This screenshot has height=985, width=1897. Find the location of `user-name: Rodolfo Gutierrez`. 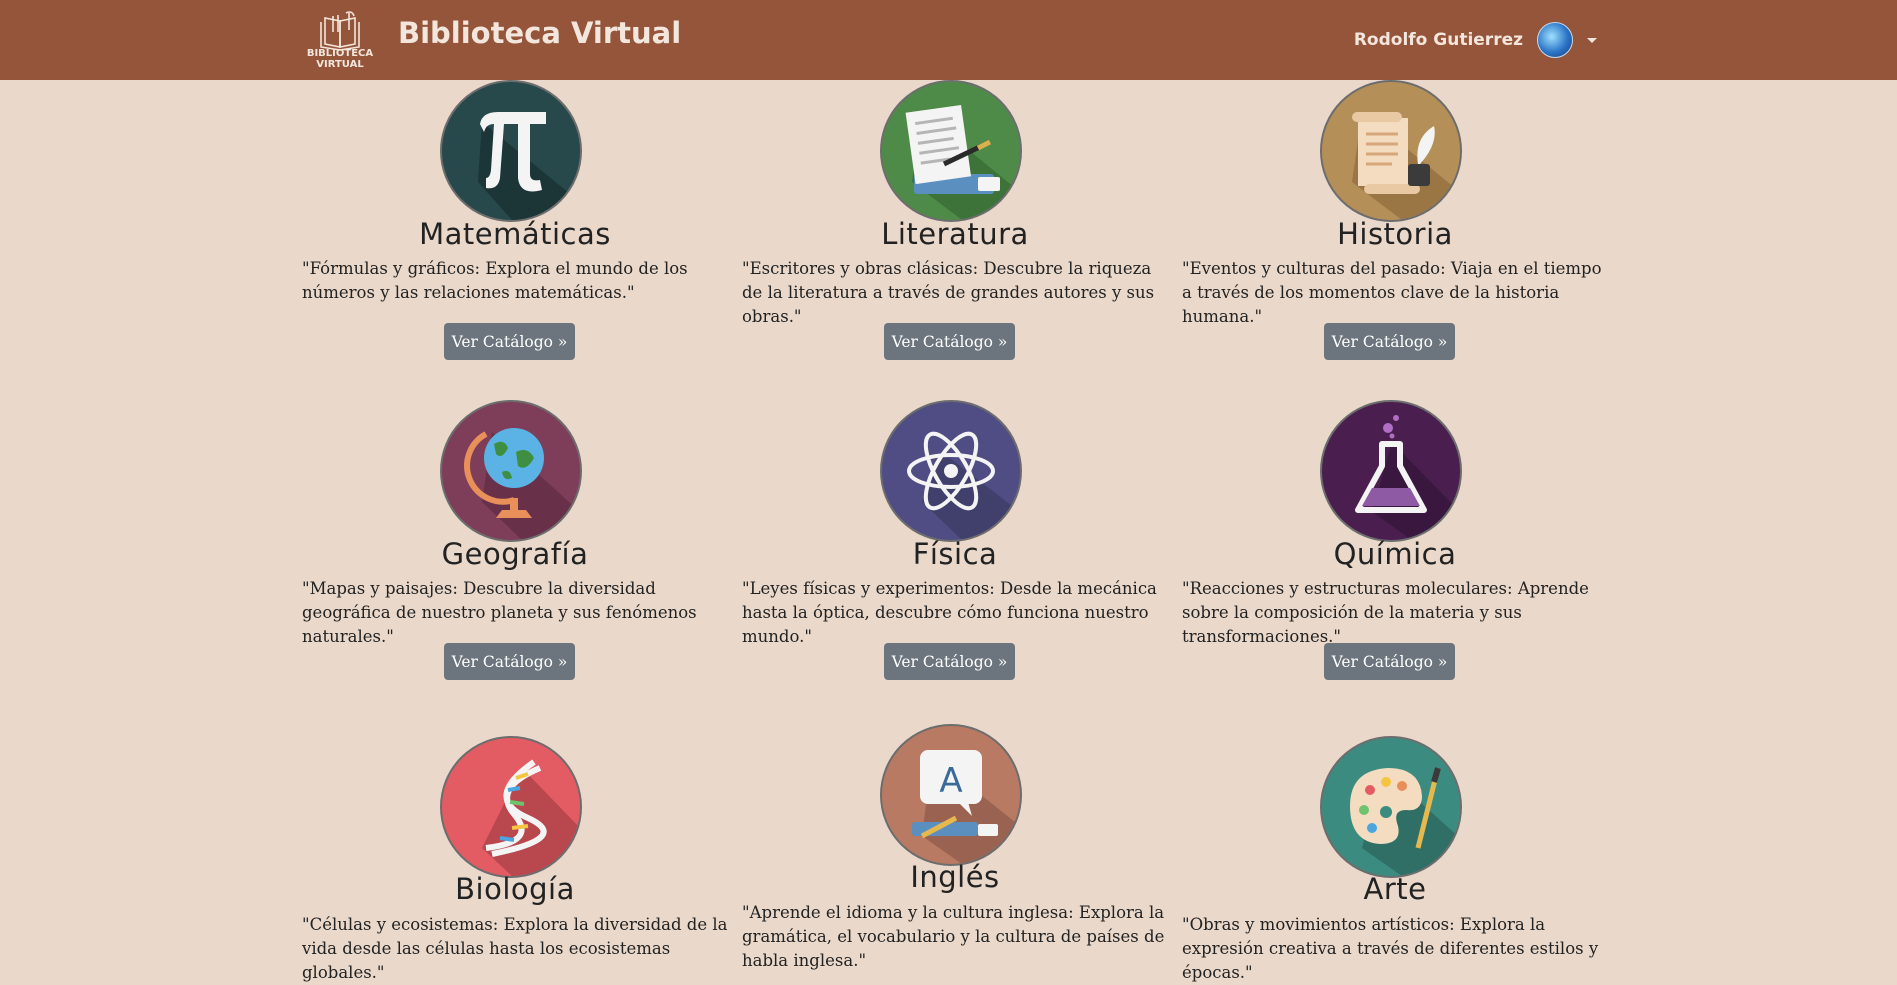

user-name: Rodolfo Gutierrez is located at coordinates (1438, 40).